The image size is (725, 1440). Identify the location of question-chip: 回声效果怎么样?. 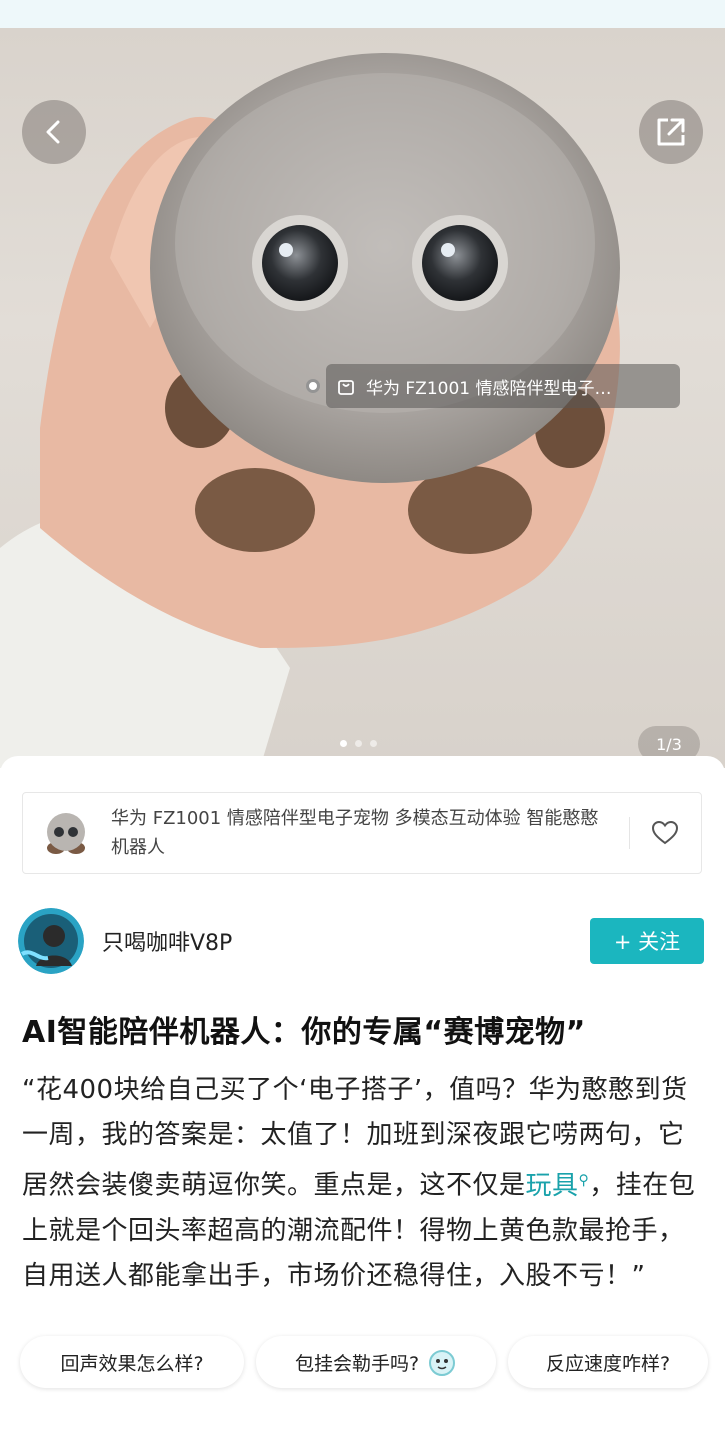
(132, 1362).